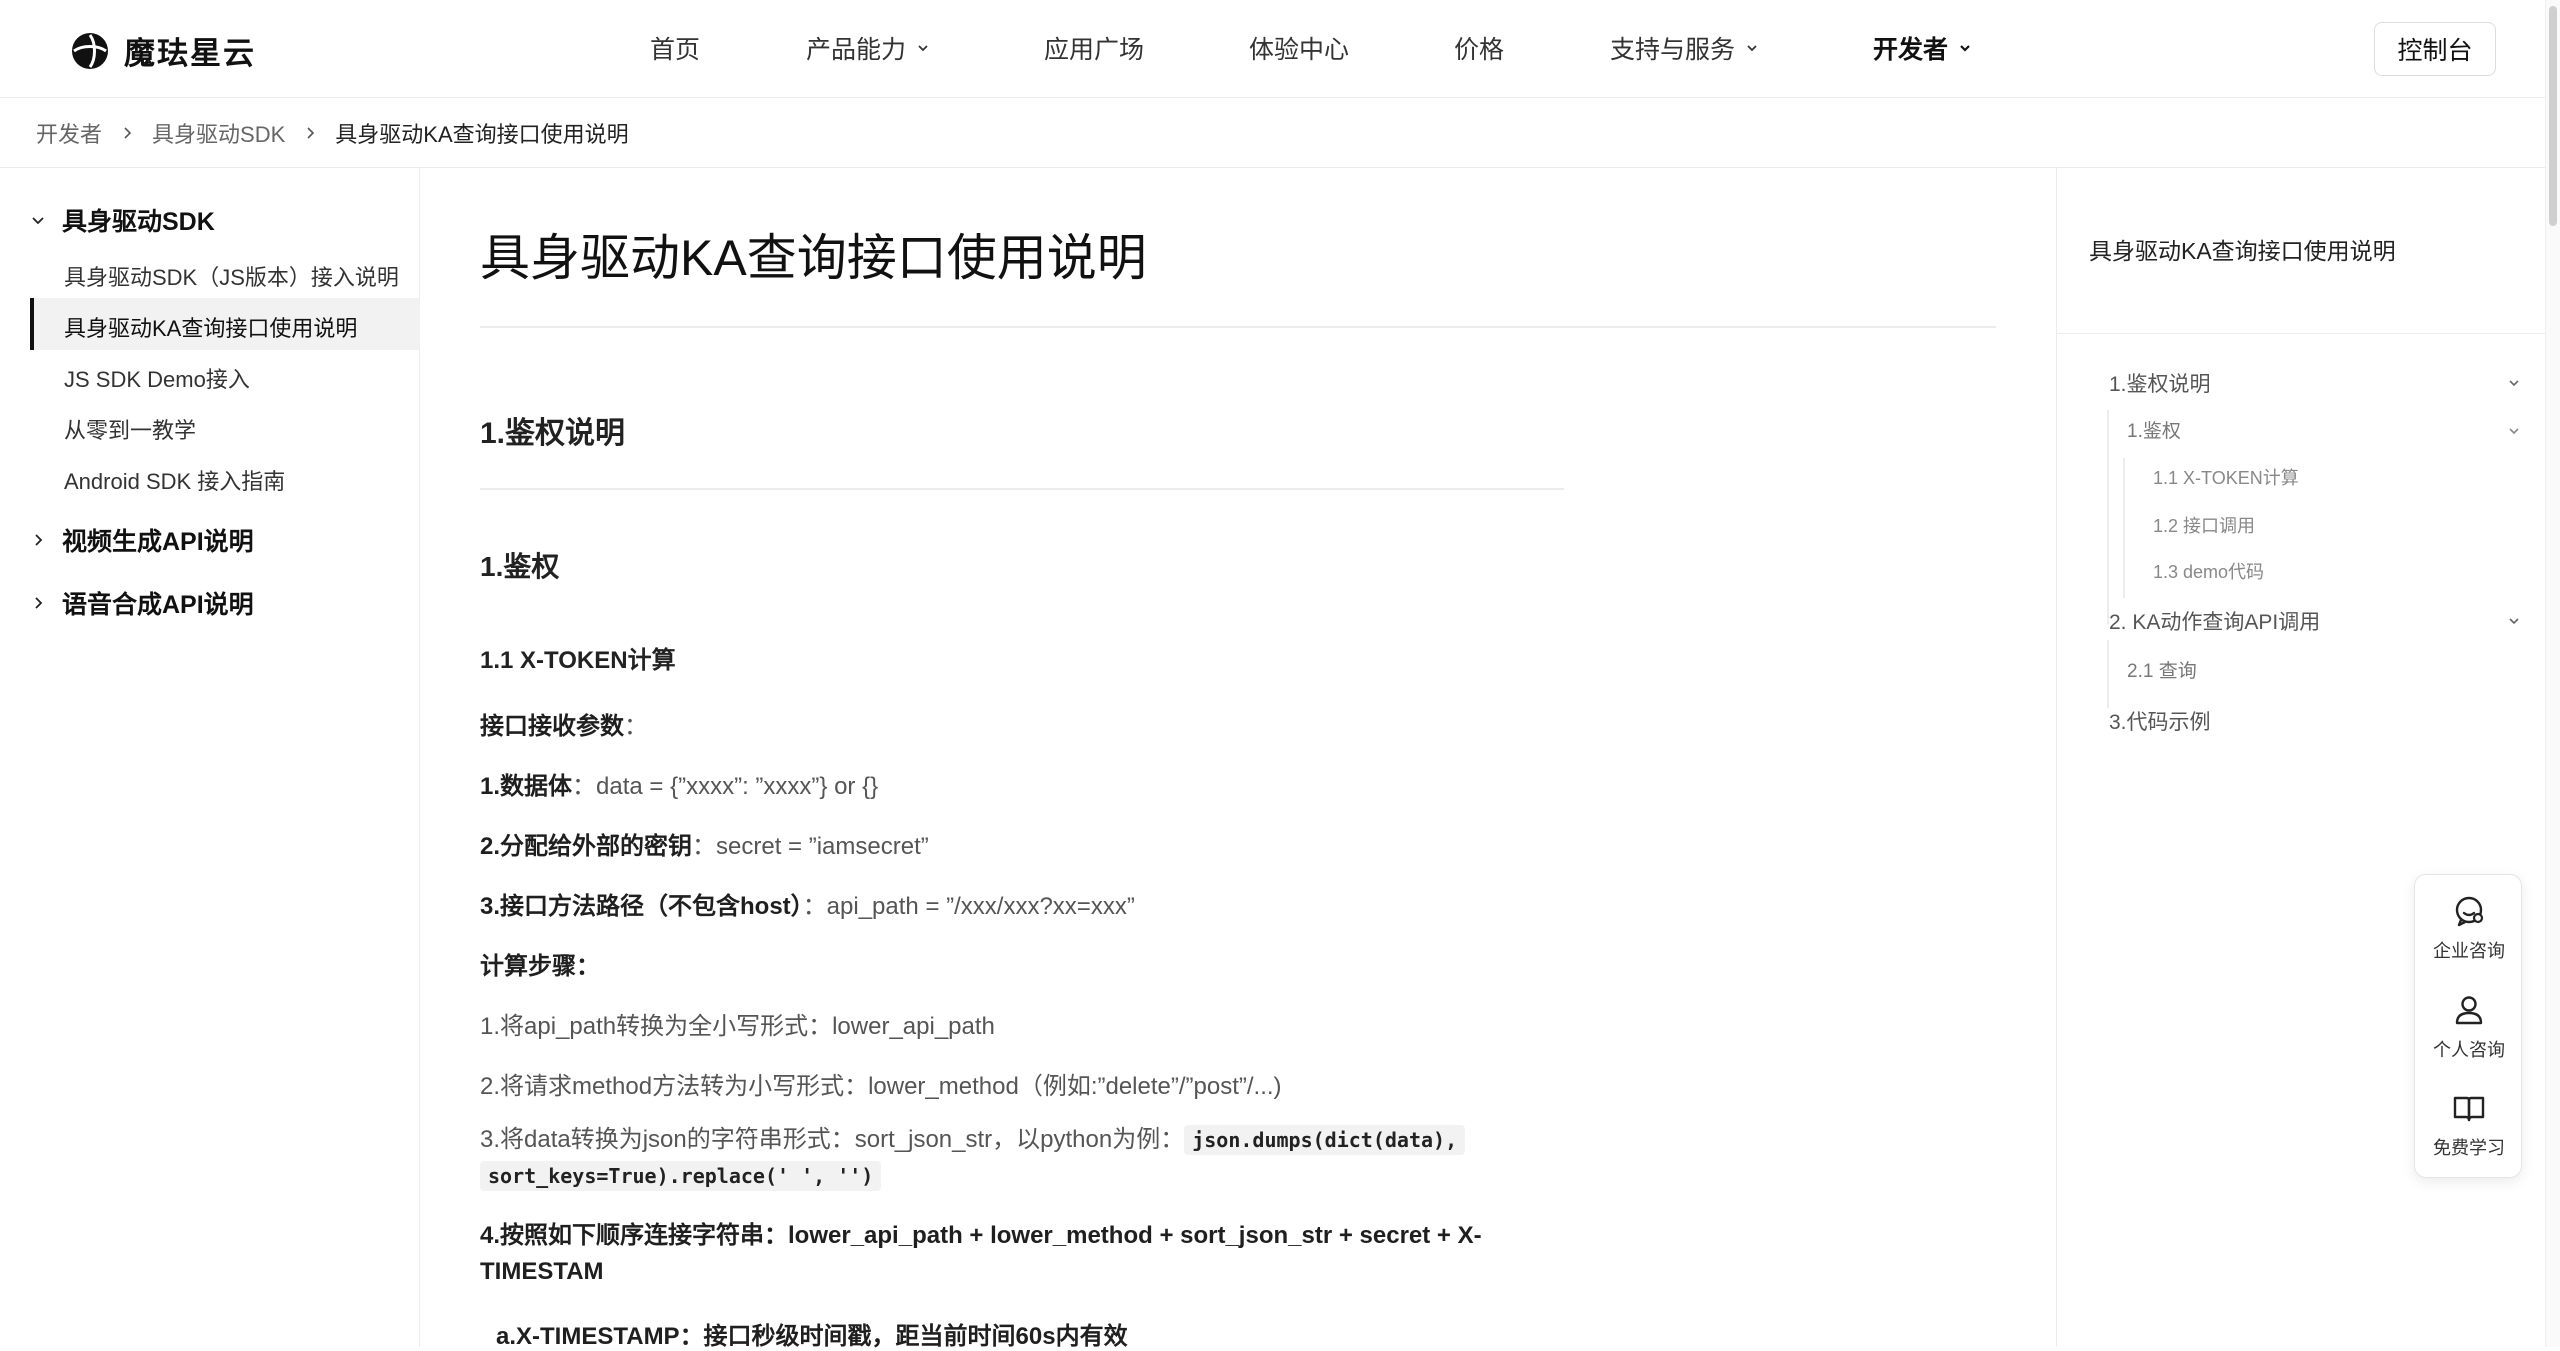 Image resolution: width=2560 pixels, height=1351 pixels. I want to click on nav-label: 应用广场, so click(1094, 50).